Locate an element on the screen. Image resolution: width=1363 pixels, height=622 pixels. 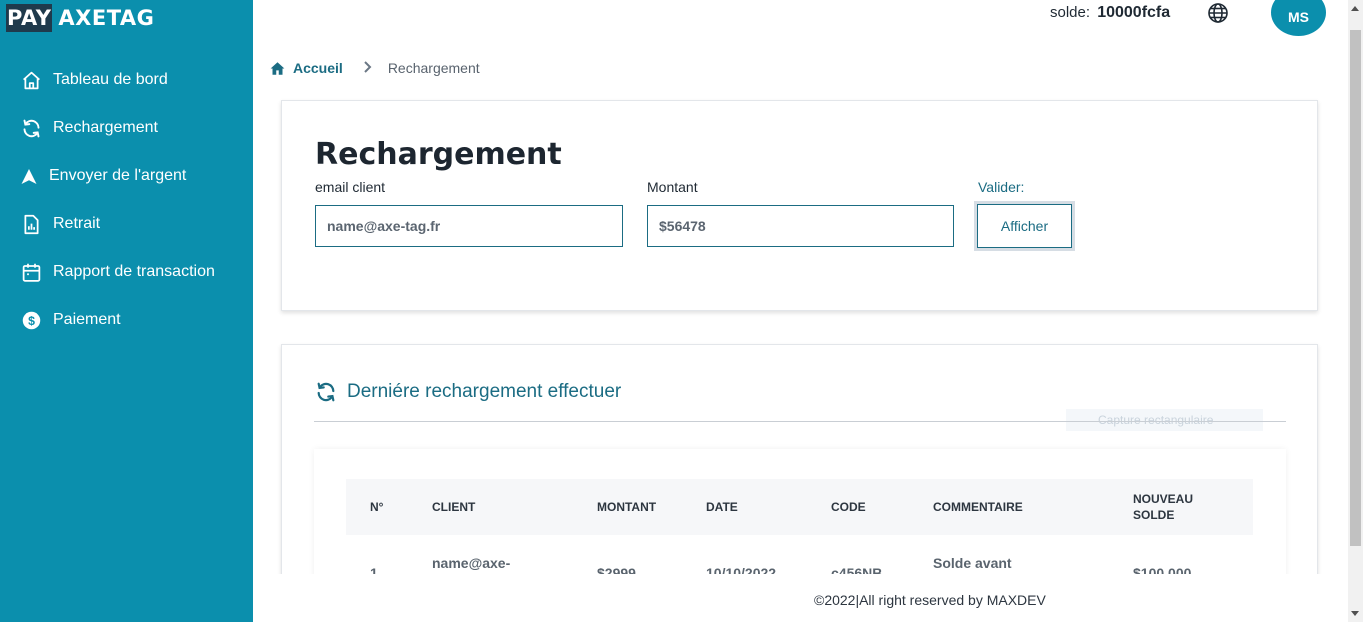
column-header-text: NOUVEAU SOLDE is located at coordinates (1163, 507).